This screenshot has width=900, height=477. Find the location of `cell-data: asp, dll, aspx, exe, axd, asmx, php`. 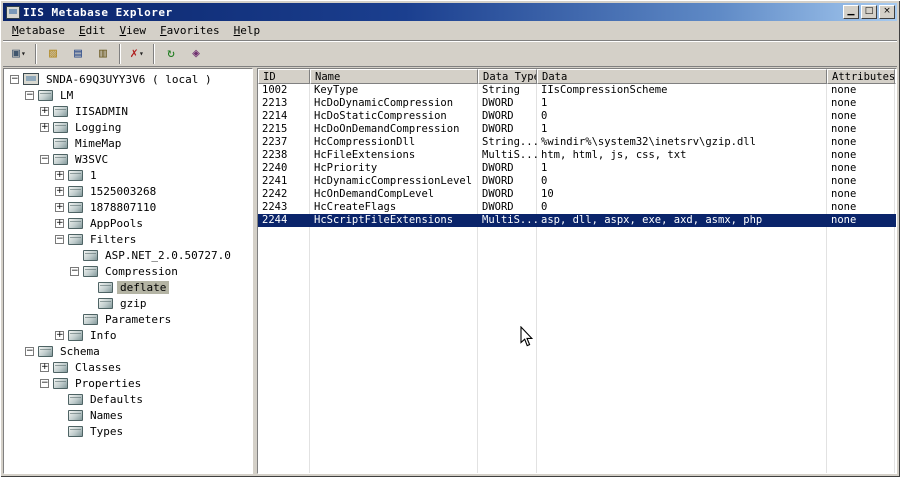

cell-data: asp, dll, aspx, exe, axd, asmx, php is located at coordinates (652, 220).